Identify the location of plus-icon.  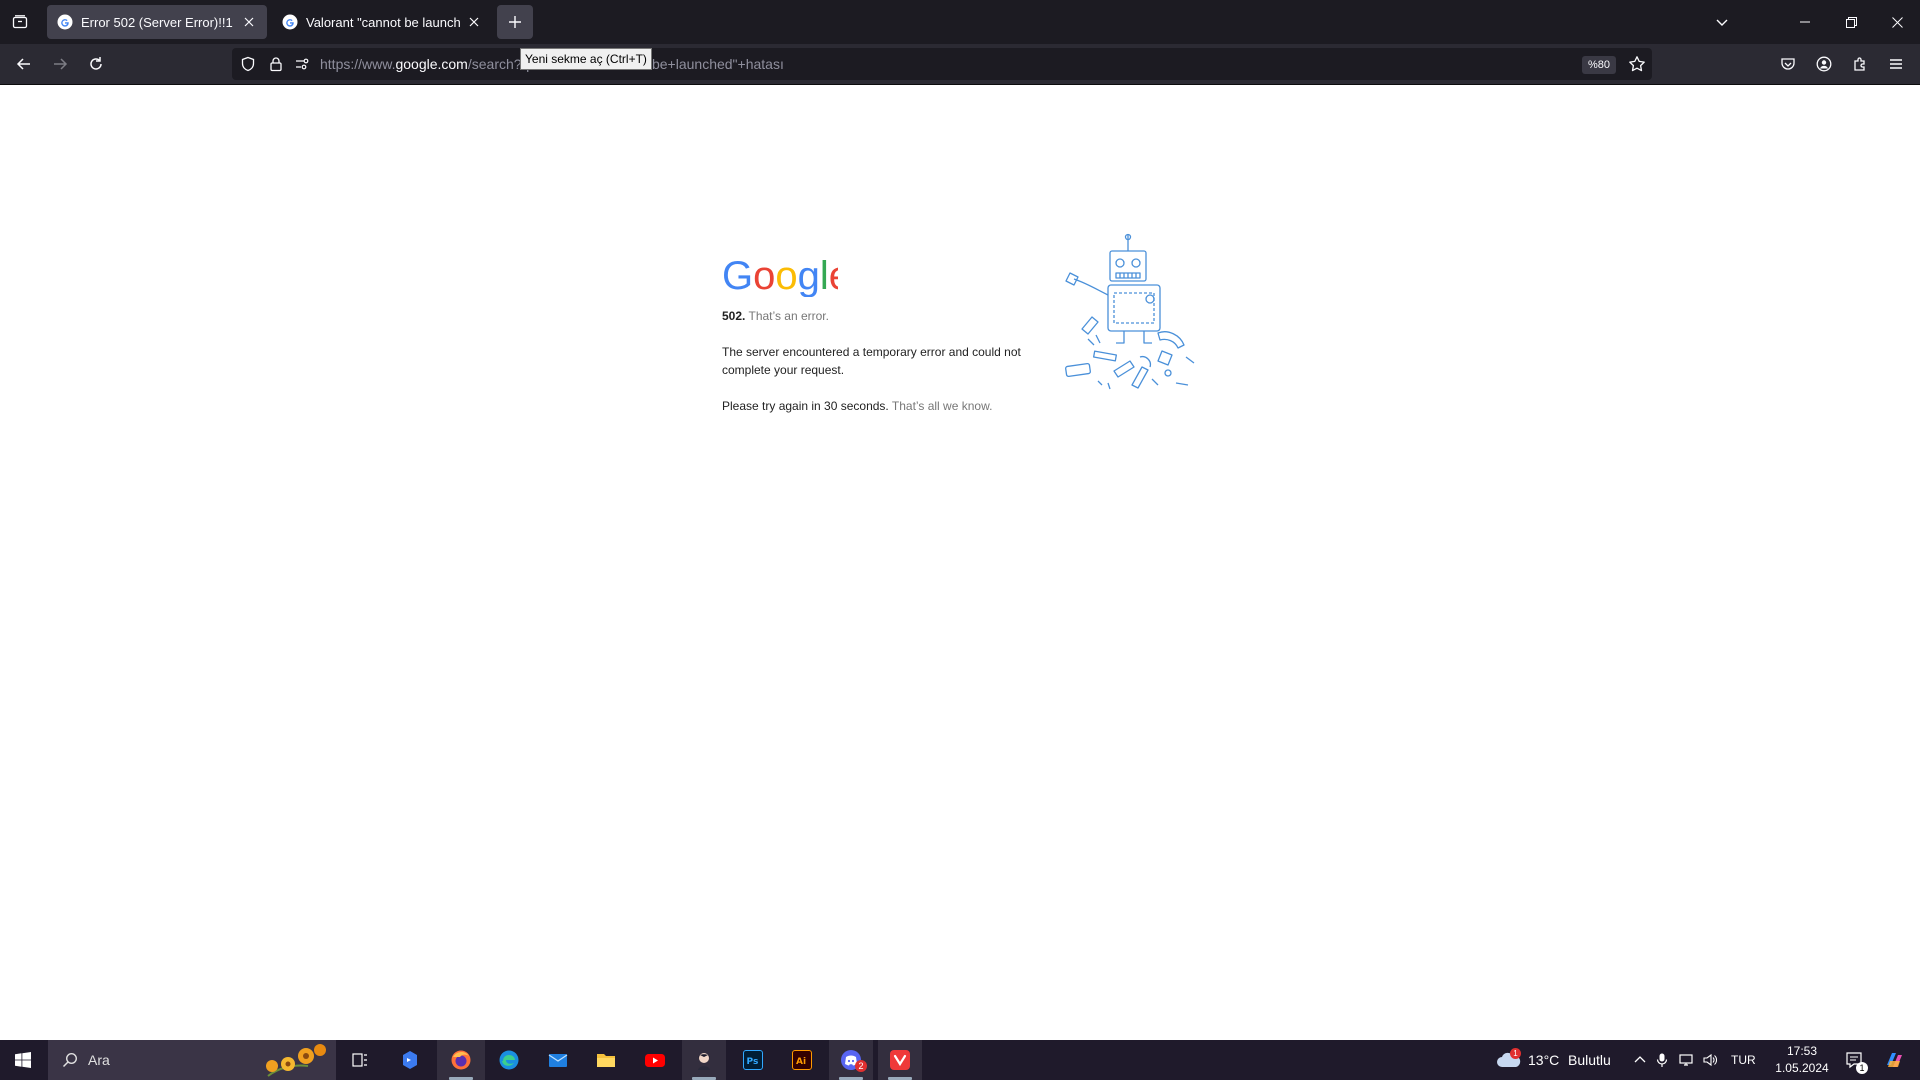
(515, 22).